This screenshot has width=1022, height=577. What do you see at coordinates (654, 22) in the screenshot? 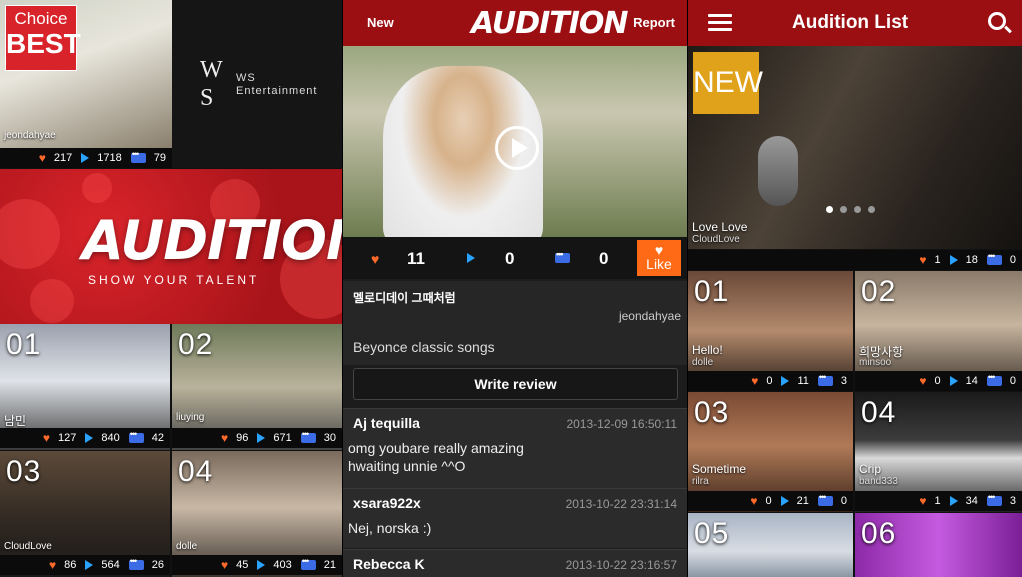
I see `report-button: Report` at bounding box center [654, 22].